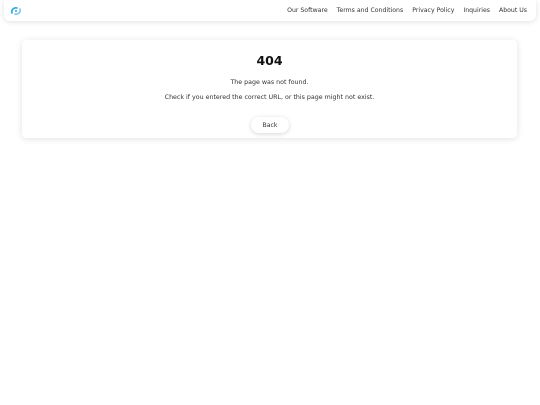 The image size is (540, 405). What do you see at coordinates (269, 82) in the screenshot?
I see `error-message: The page was not found.` at bounding box center [269, 82].